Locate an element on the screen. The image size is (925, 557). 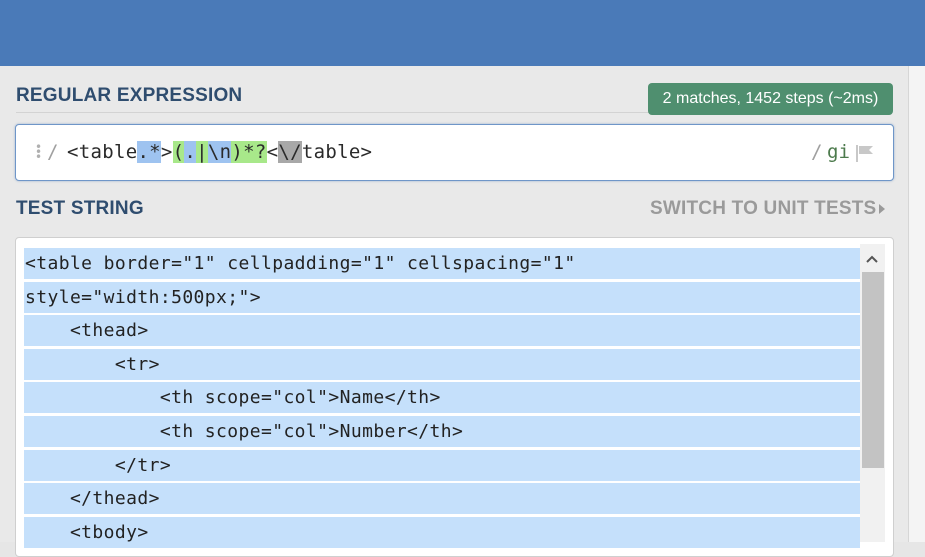
chevron-right-icon is located at coordinates (882, 209).